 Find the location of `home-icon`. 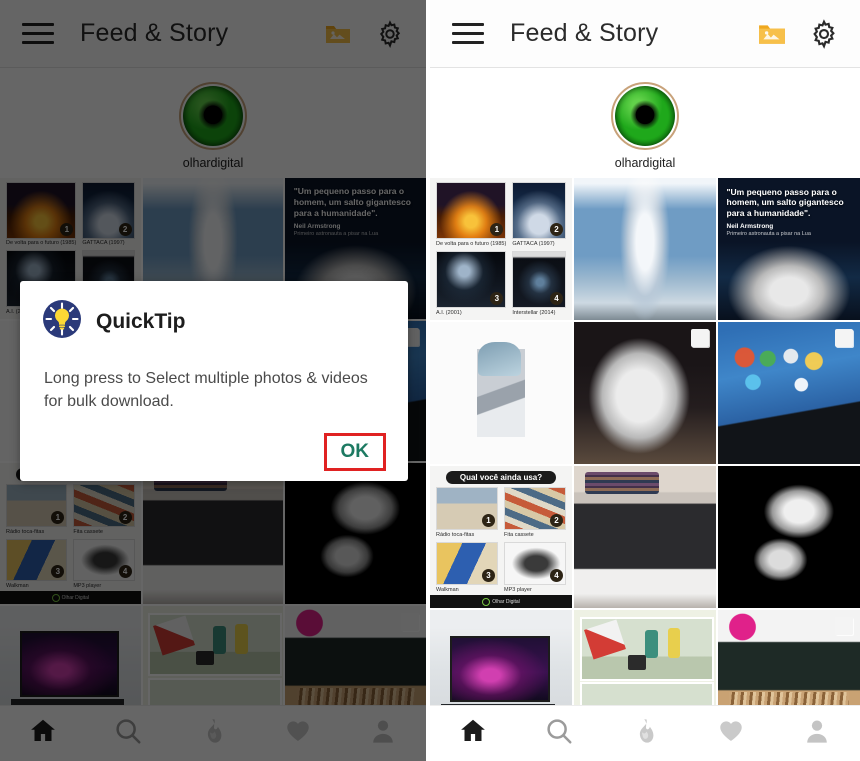

home-icon is located at coordinates (473, 733).